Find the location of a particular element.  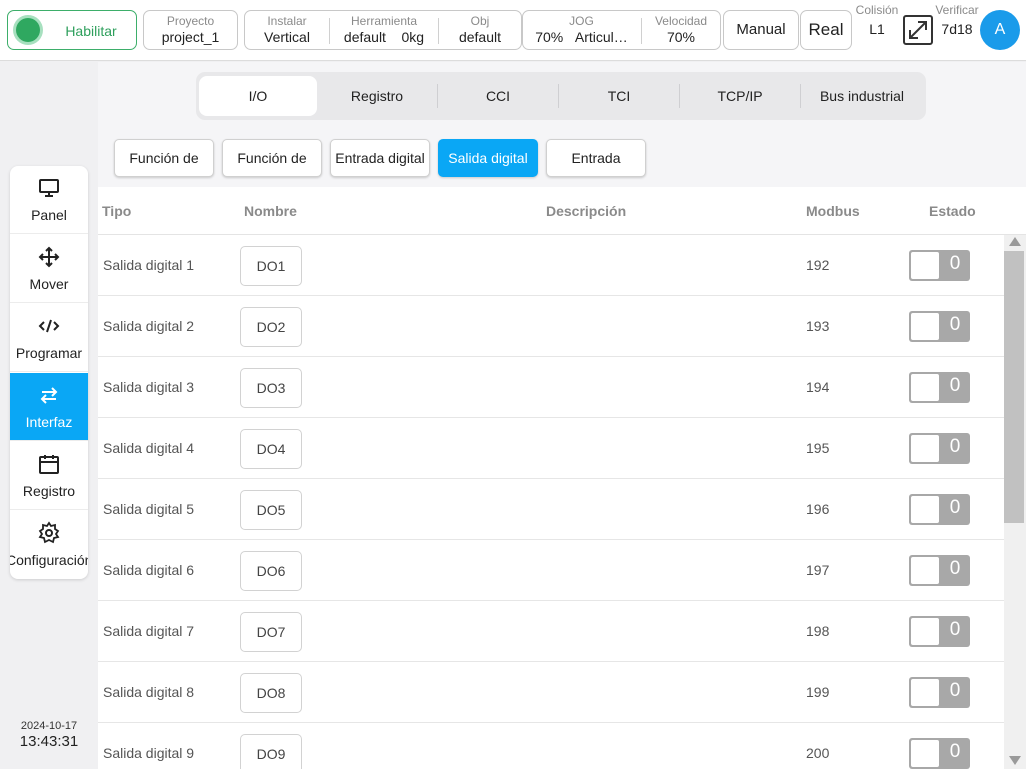

sidebar-item-programar: Programar is located at coordinates (49, 338).